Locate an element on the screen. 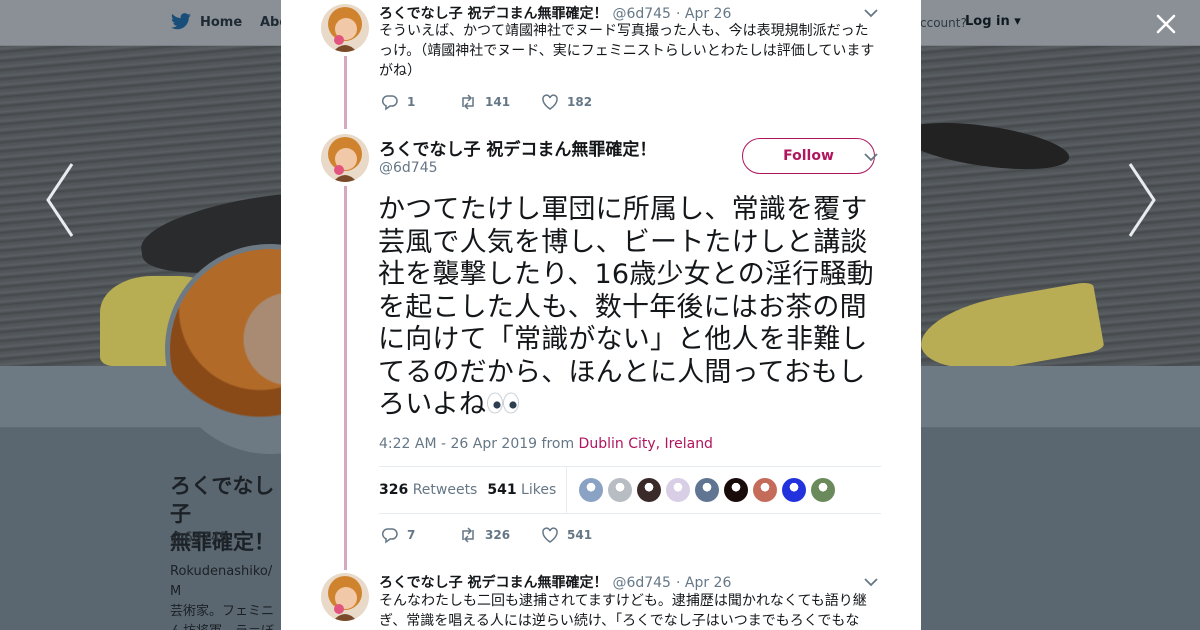  reply-count: 7 is located at coordinates (411, 535).